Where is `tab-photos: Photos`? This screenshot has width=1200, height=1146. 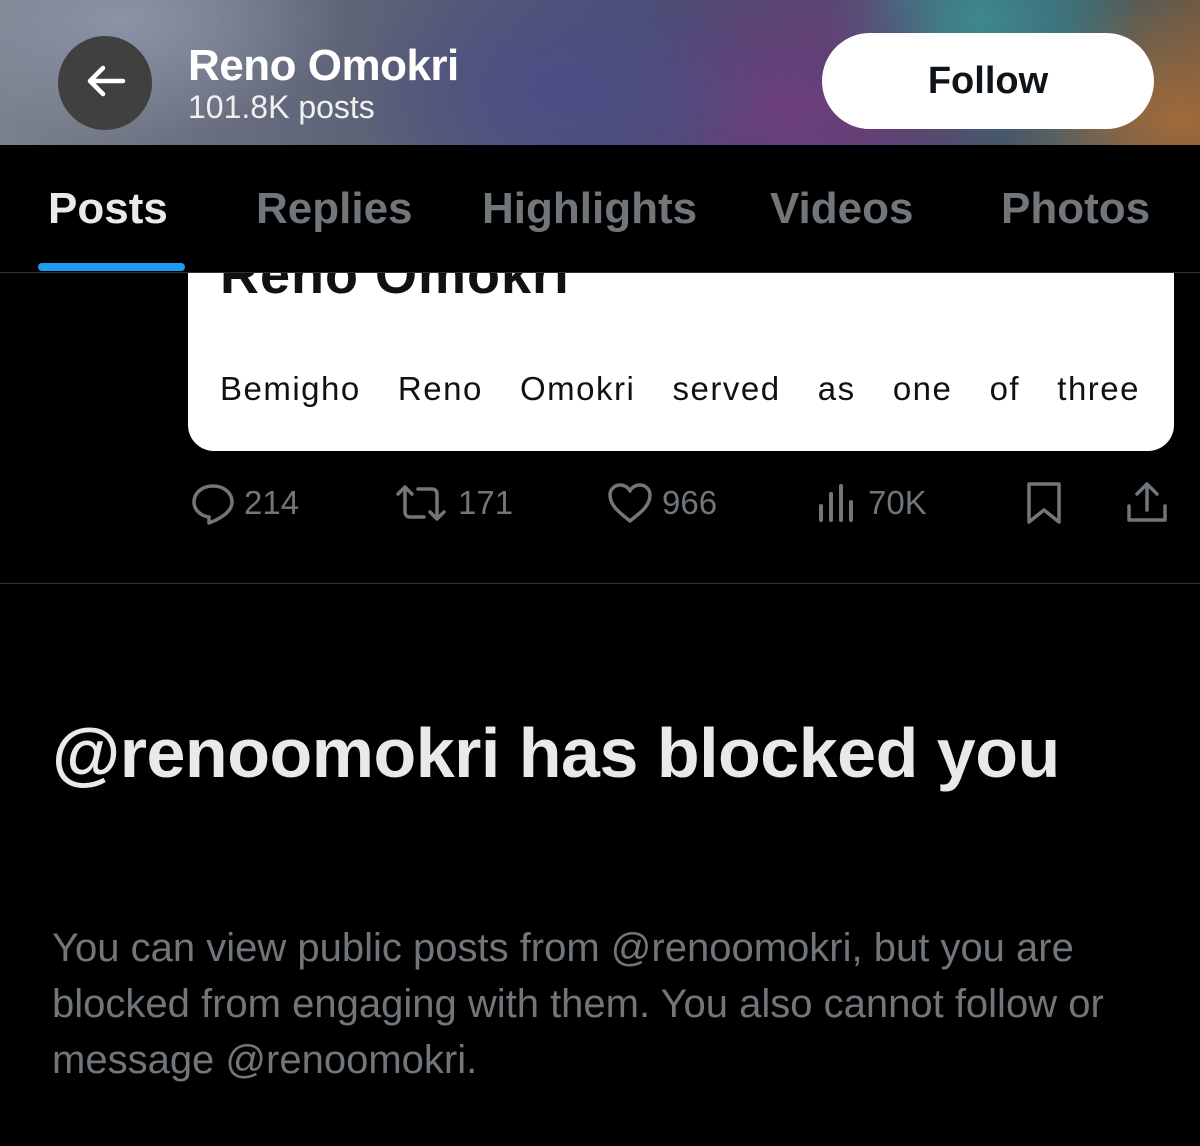
tab-photos: Photos is located at coordinates (1075, 209).